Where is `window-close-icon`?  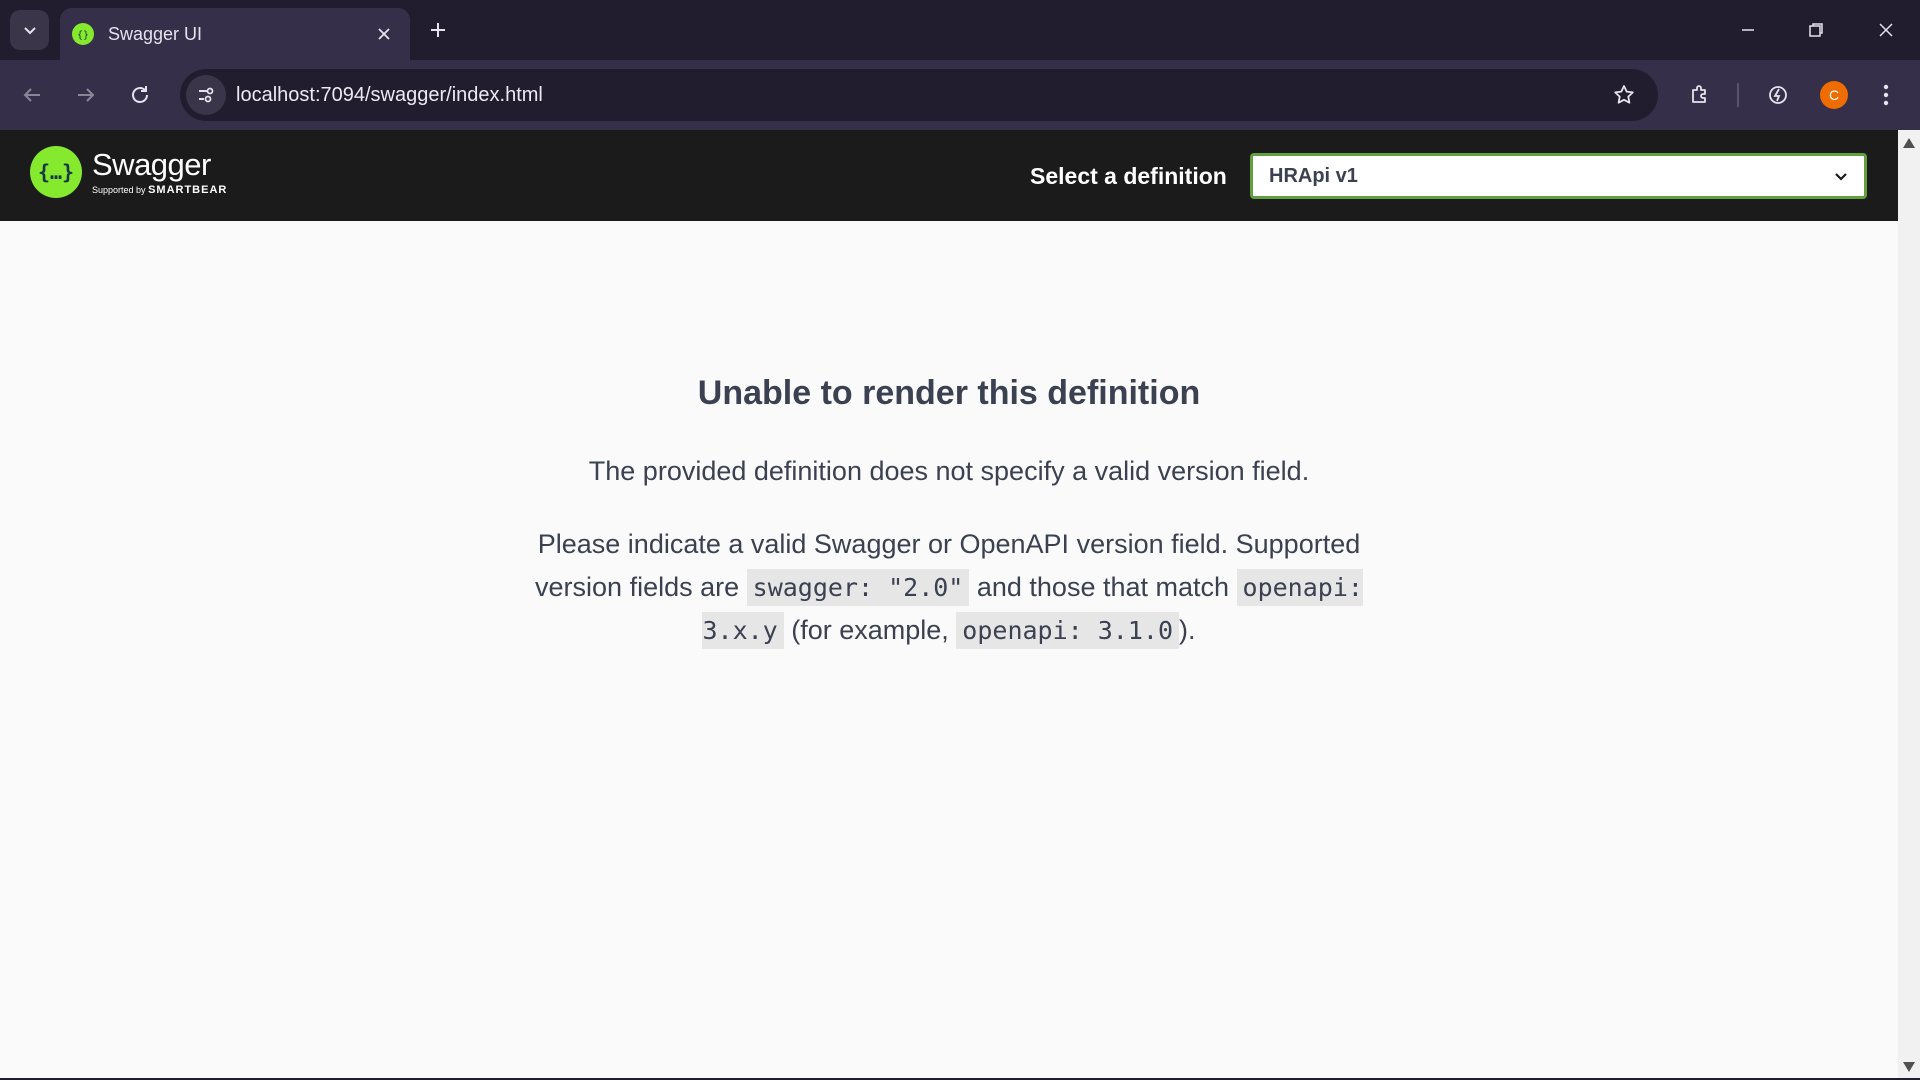
window-close-icon is located at coordinates (1886, 30).